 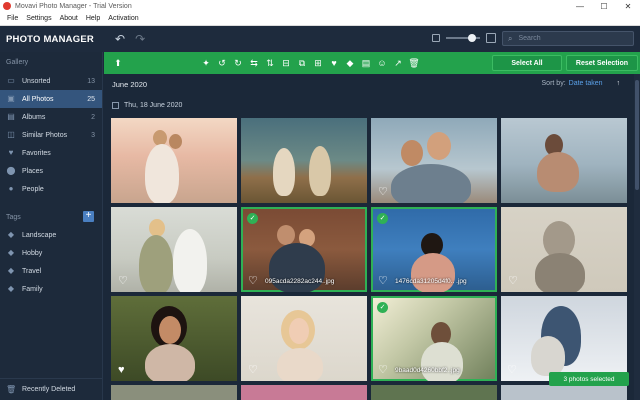 I want to click on gallery-section-title: Gallery, so click(x=17, y=62).